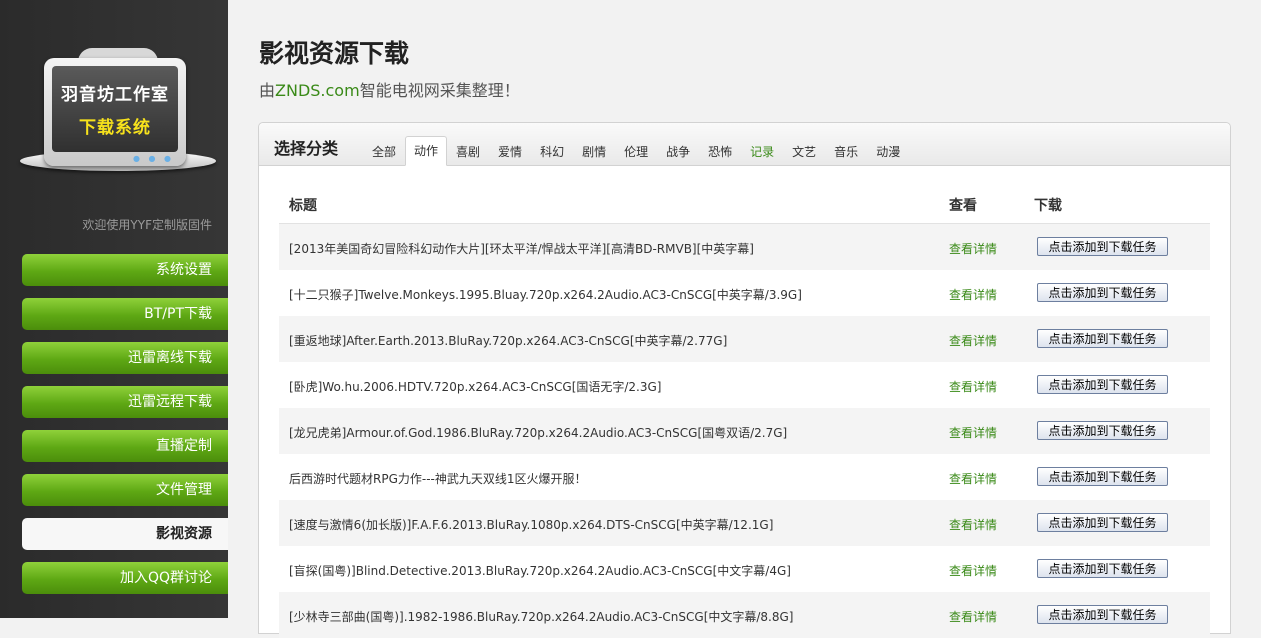 This screenshot has width=1261, height=638. Describe the element at coordinates (125, 358) in the screenshot. I see `sidebar-item: 迅雷离线下载` at that location.